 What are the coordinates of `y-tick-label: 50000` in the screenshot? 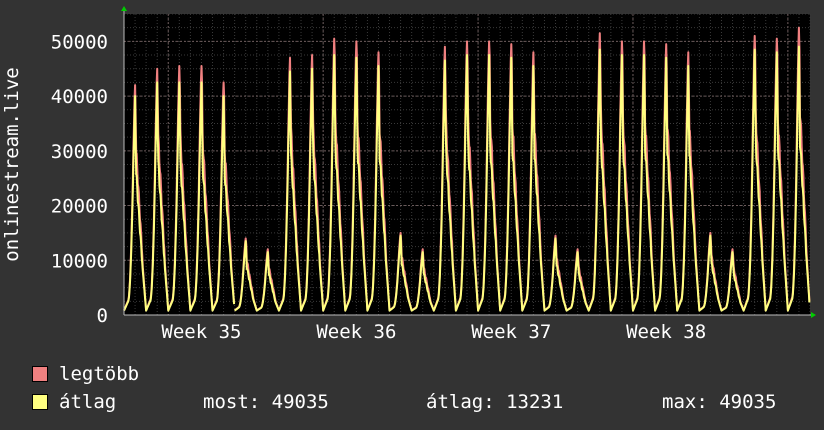 It's located at (79, 42).